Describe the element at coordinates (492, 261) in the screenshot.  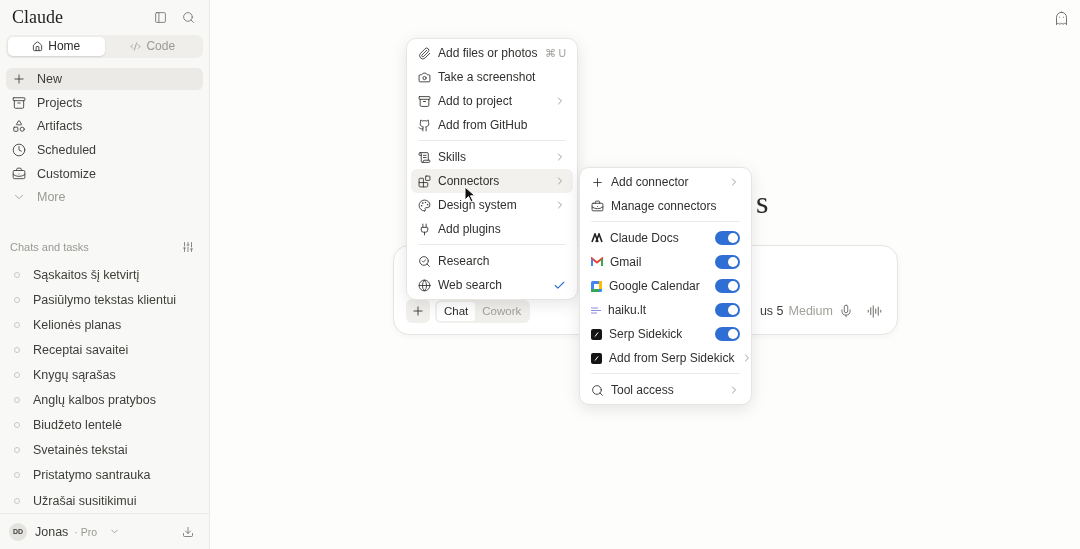
I see `menu-item: Research` at that location.